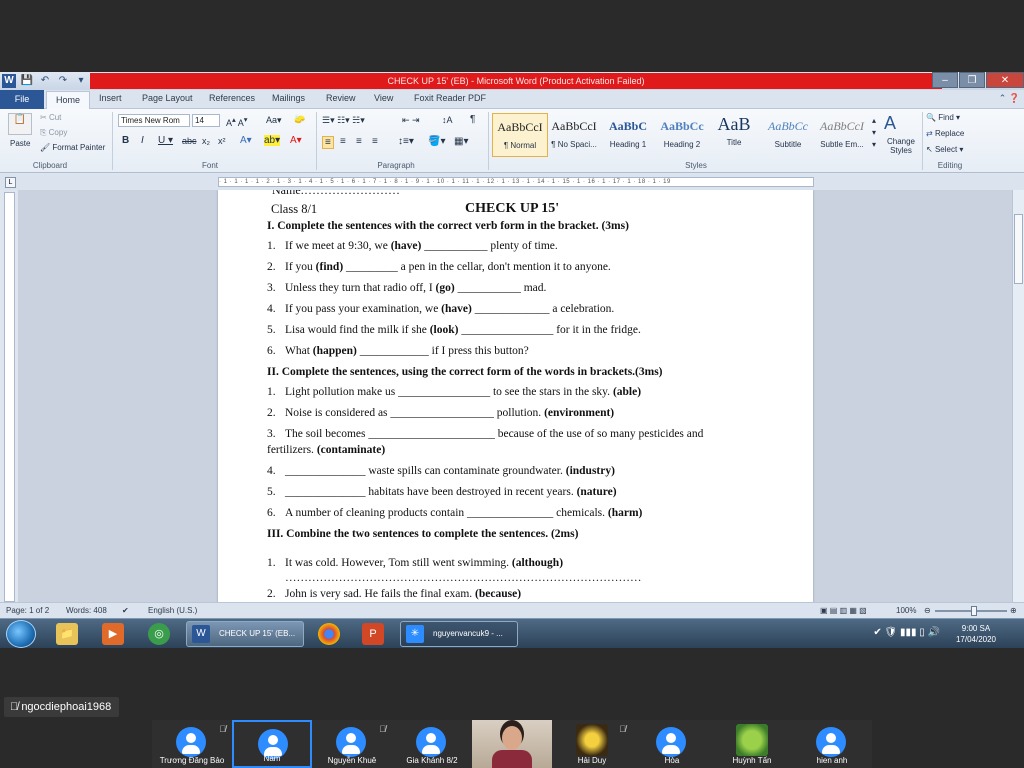 This screenshot has width=1024, height=768. I want to click on grow-font-icon: A▴ A▾, so click(237, 121).